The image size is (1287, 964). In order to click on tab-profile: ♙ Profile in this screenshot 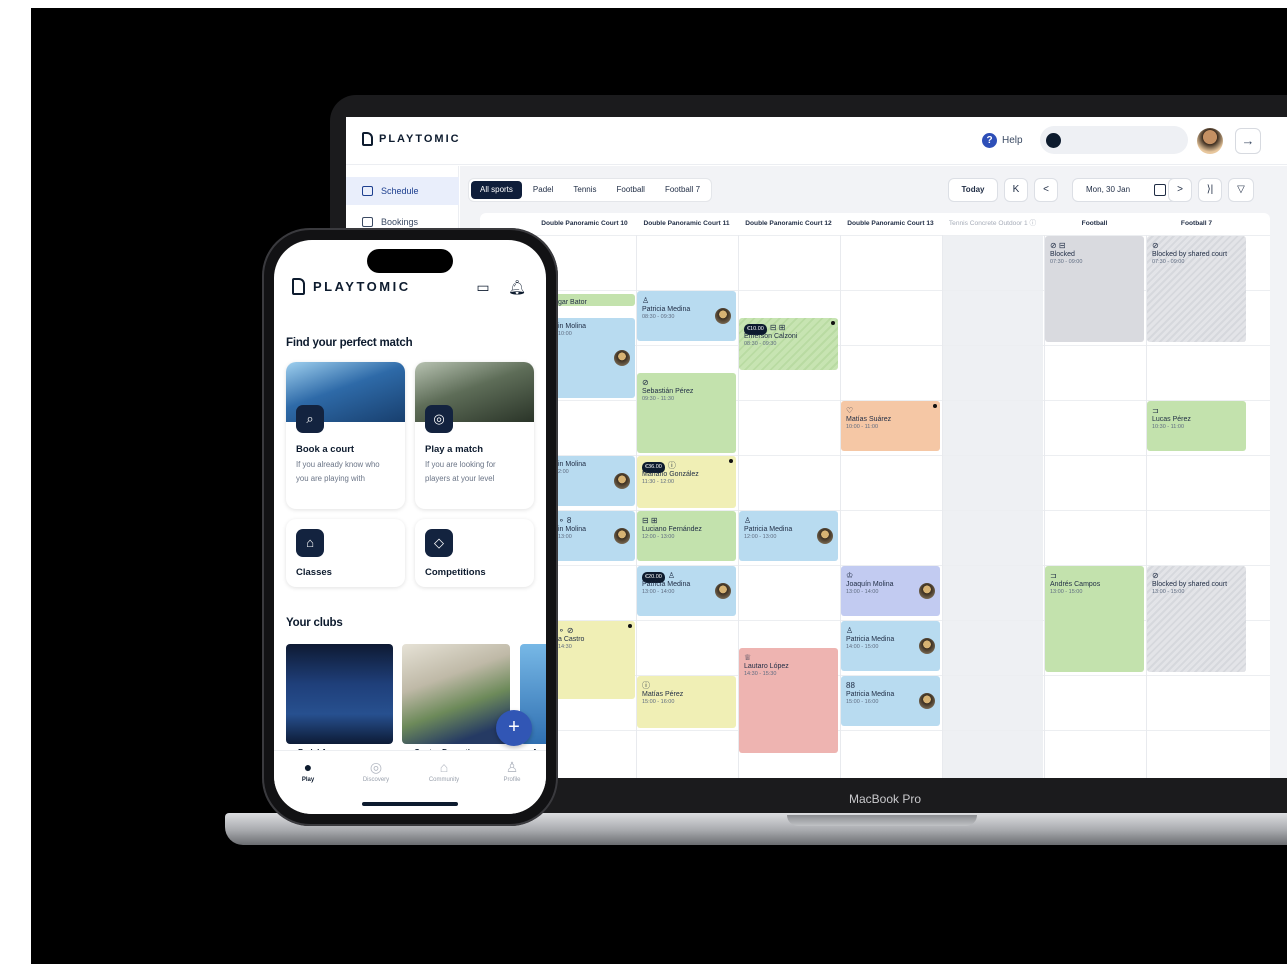, I will do `click(512, 771)`.